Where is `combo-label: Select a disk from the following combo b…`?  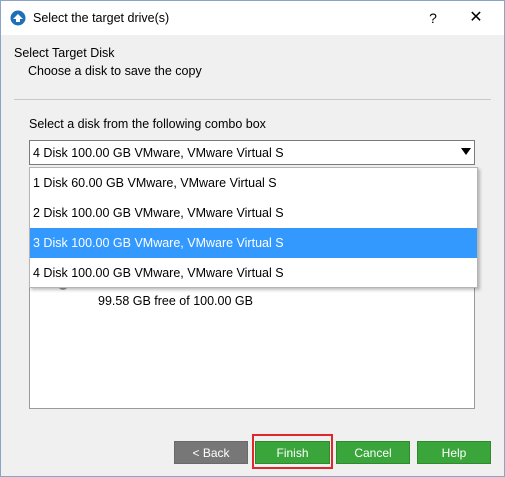 combo-label: Select a disk from the following combo b… is located at coordinates (147, 124).